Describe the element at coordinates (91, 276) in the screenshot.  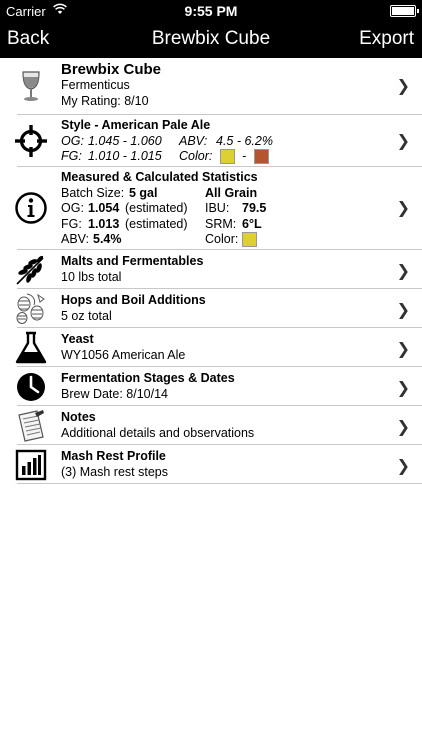
I see `malts-detail: 10 lbs total` at that location.